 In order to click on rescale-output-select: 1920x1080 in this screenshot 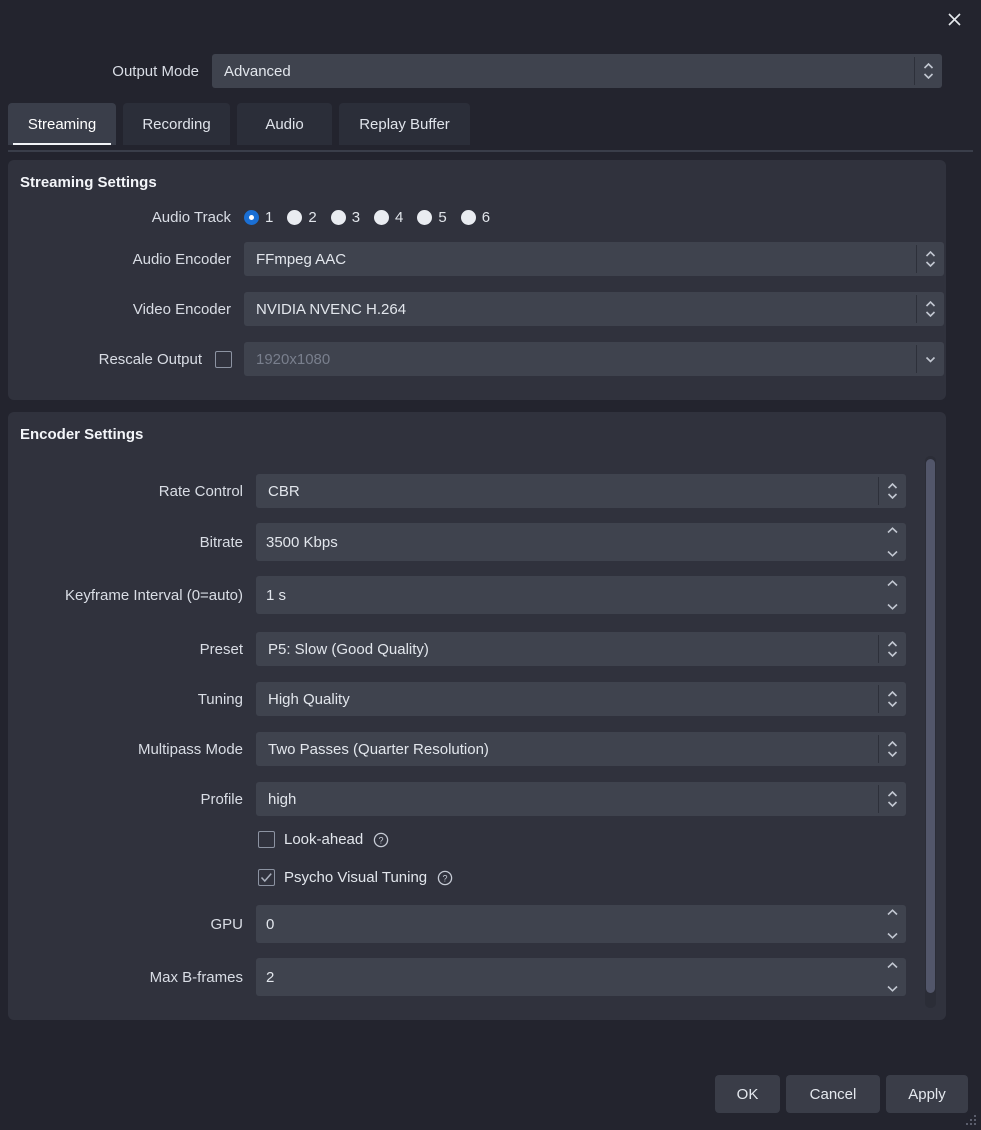, I will do `click(594, 359)`.